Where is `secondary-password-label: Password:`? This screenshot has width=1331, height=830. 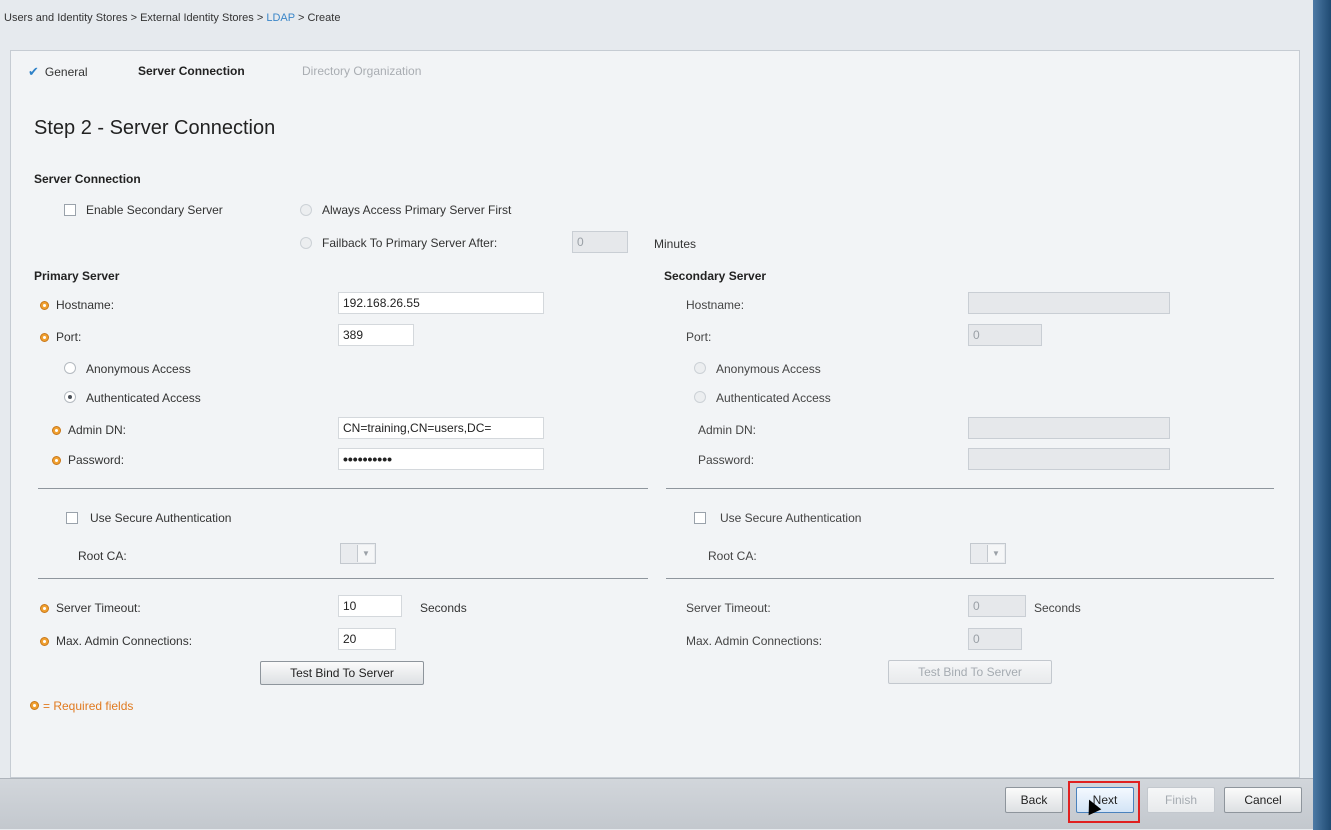
secondary-password-label: Password: is located at coordinates (726, 460).